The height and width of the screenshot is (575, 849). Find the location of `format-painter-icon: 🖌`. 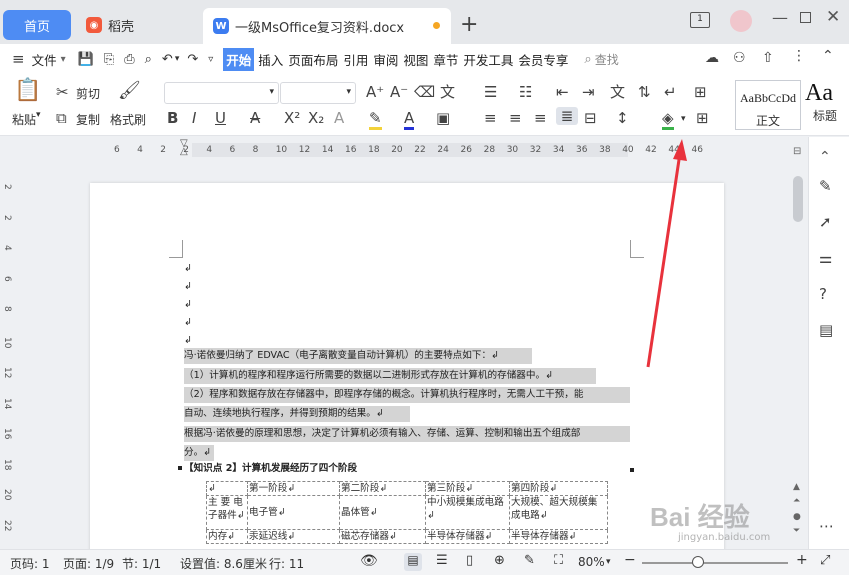

format-painter-icon: 🖌 is located at coordinates (129, 91).